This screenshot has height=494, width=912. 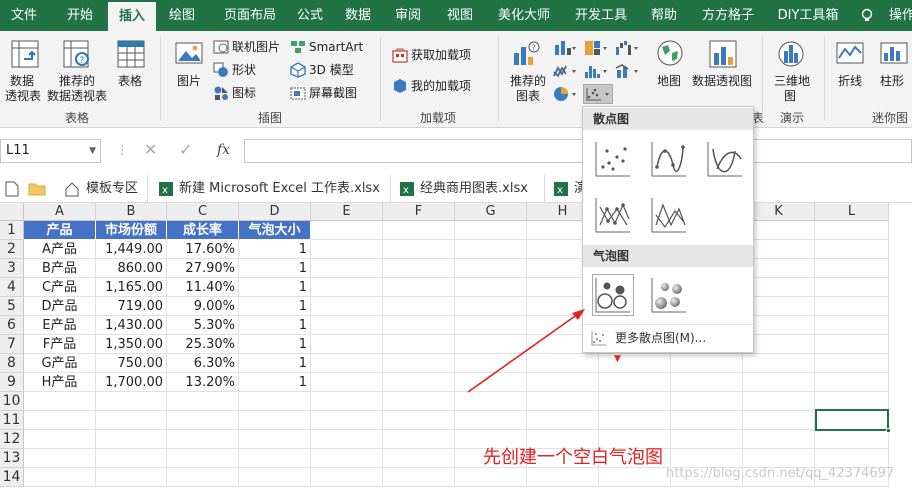 I want to click on watermark: https://blog.csdn.net/qq_42374697, so click(x=780, y=473).